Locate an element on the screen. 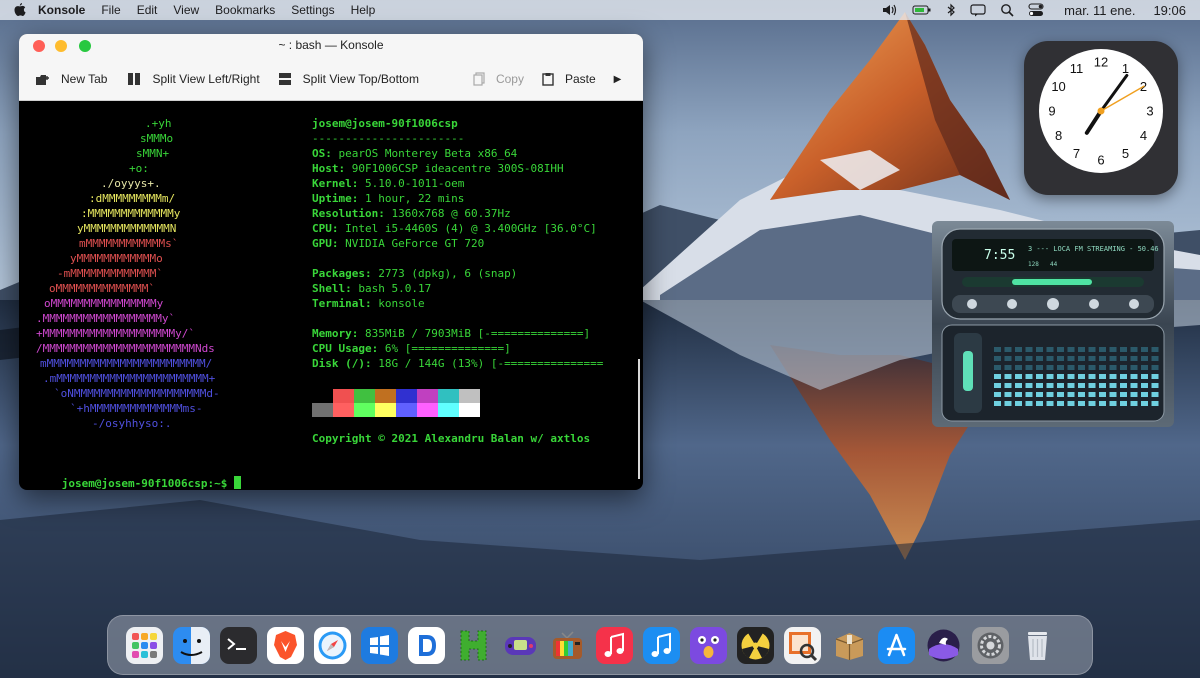  menu-settings: Settings is located at coordinates (312, 10).